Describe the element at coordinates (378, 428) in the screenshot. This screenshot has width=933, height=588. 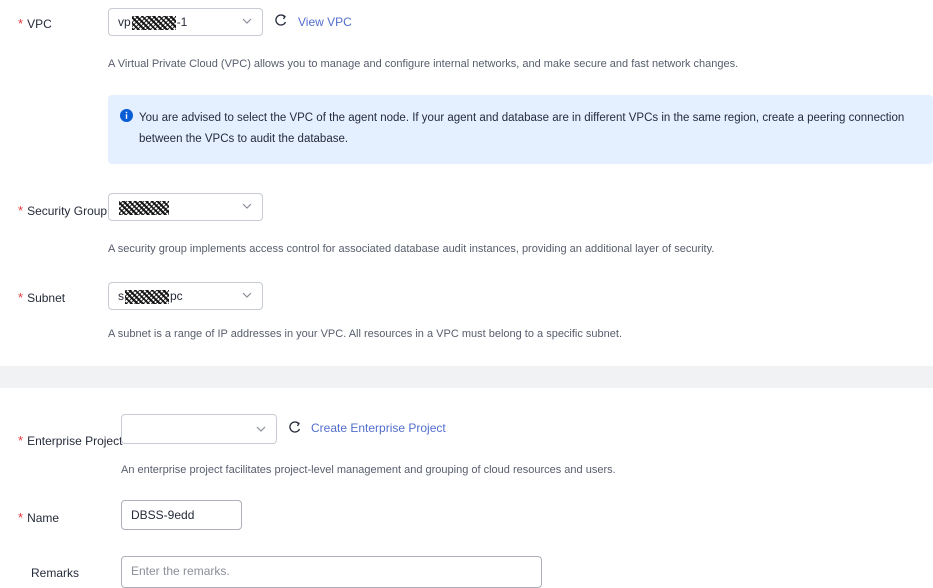
I see `create-enterprise-project-link: Create Enterprise Project` at that location.